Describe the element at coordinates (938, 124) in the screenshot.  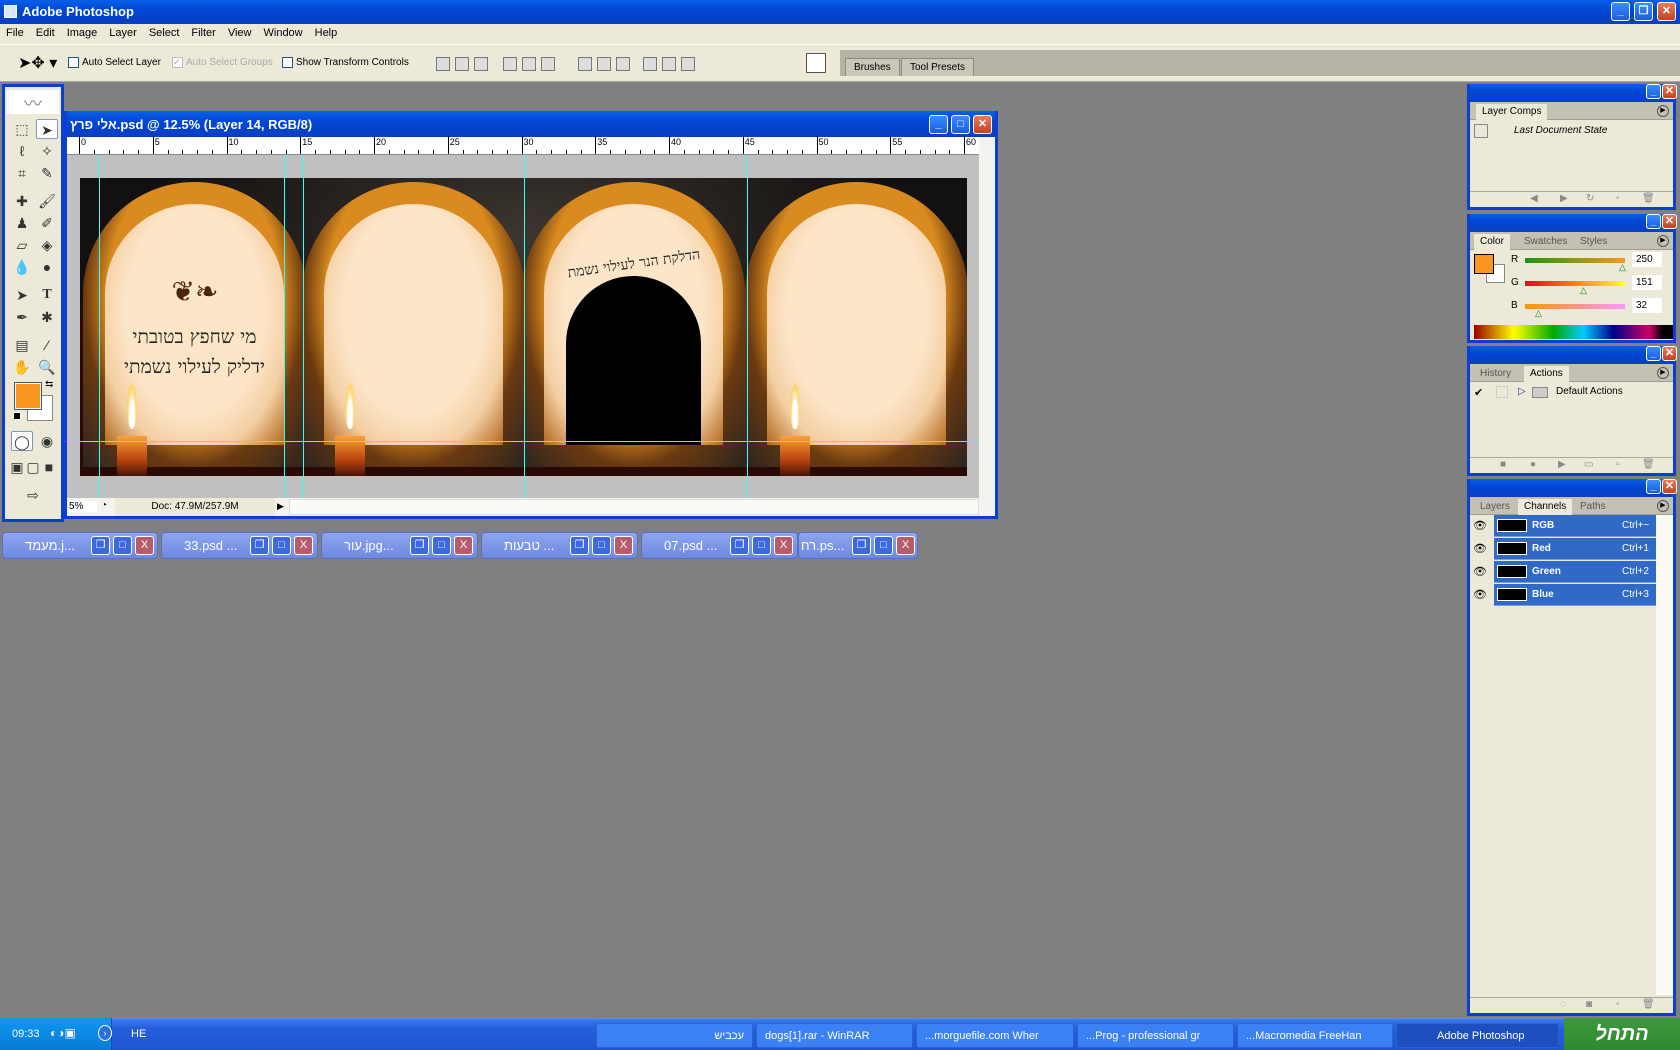
I see `doc-minimize-button: _` at that location.